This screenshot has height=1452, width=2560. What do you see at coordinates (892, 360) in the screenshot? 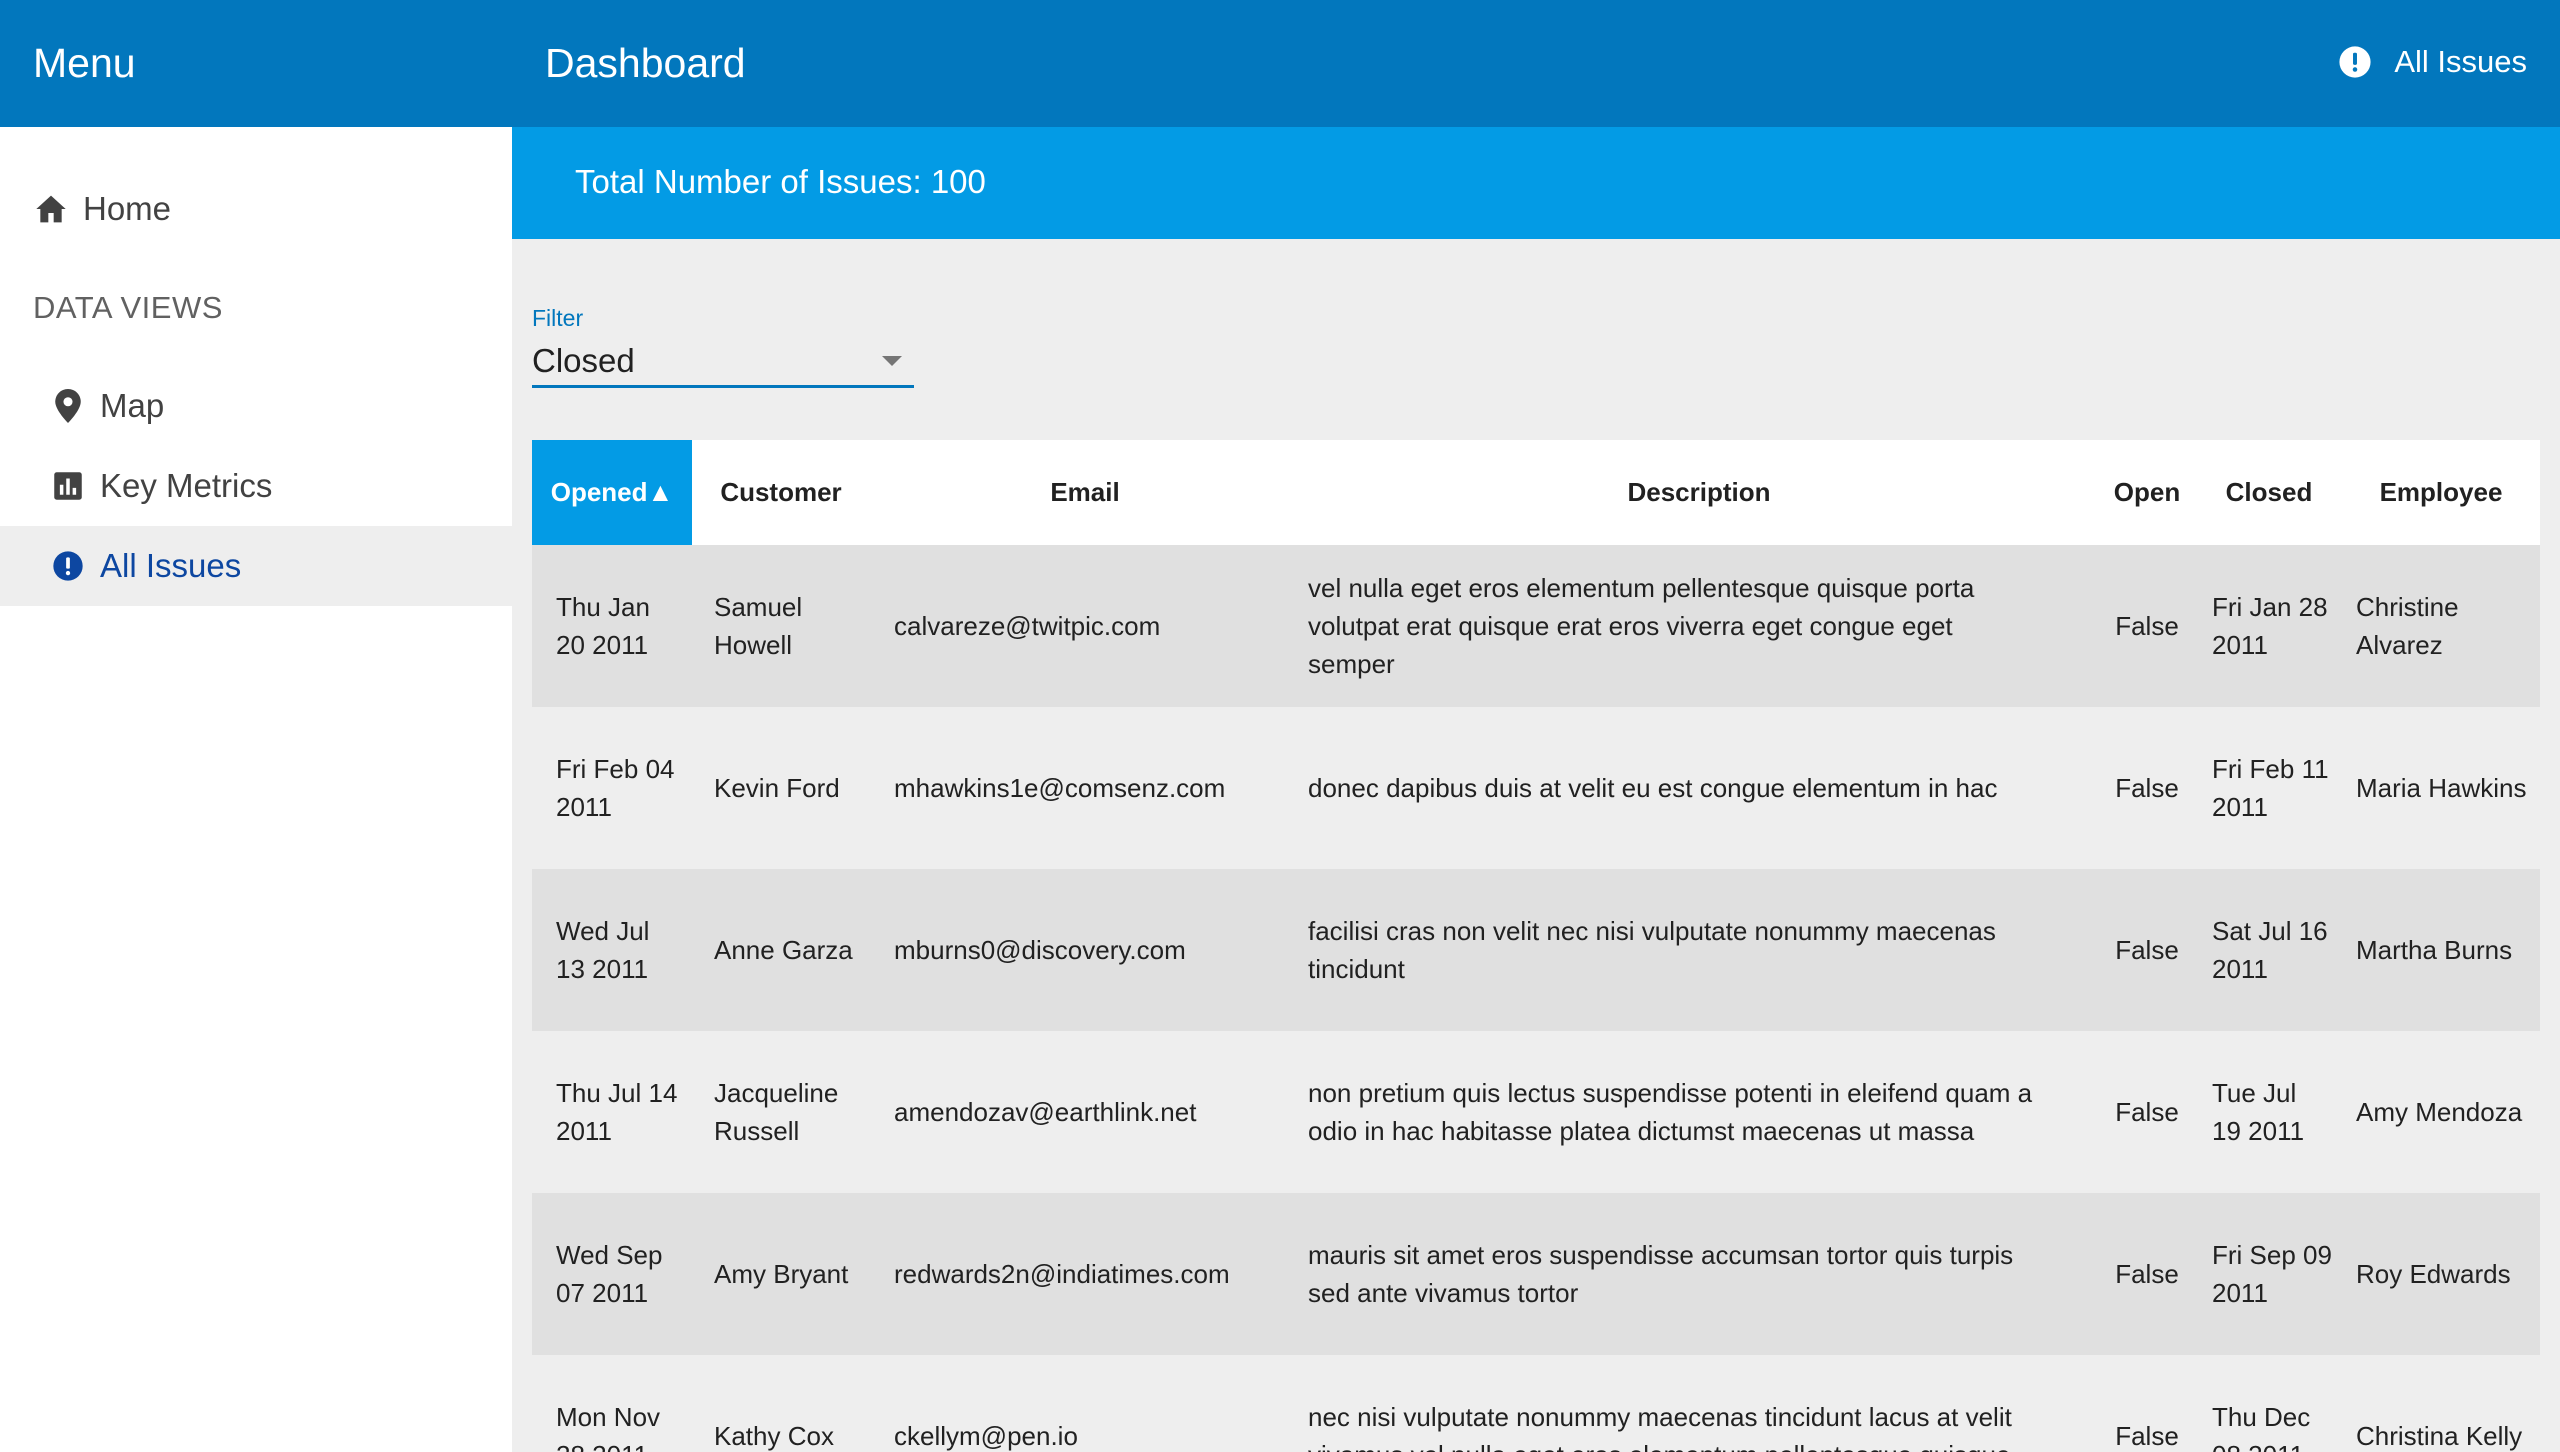
I see `chevron-down-icon` at bounding box center [892, 360].